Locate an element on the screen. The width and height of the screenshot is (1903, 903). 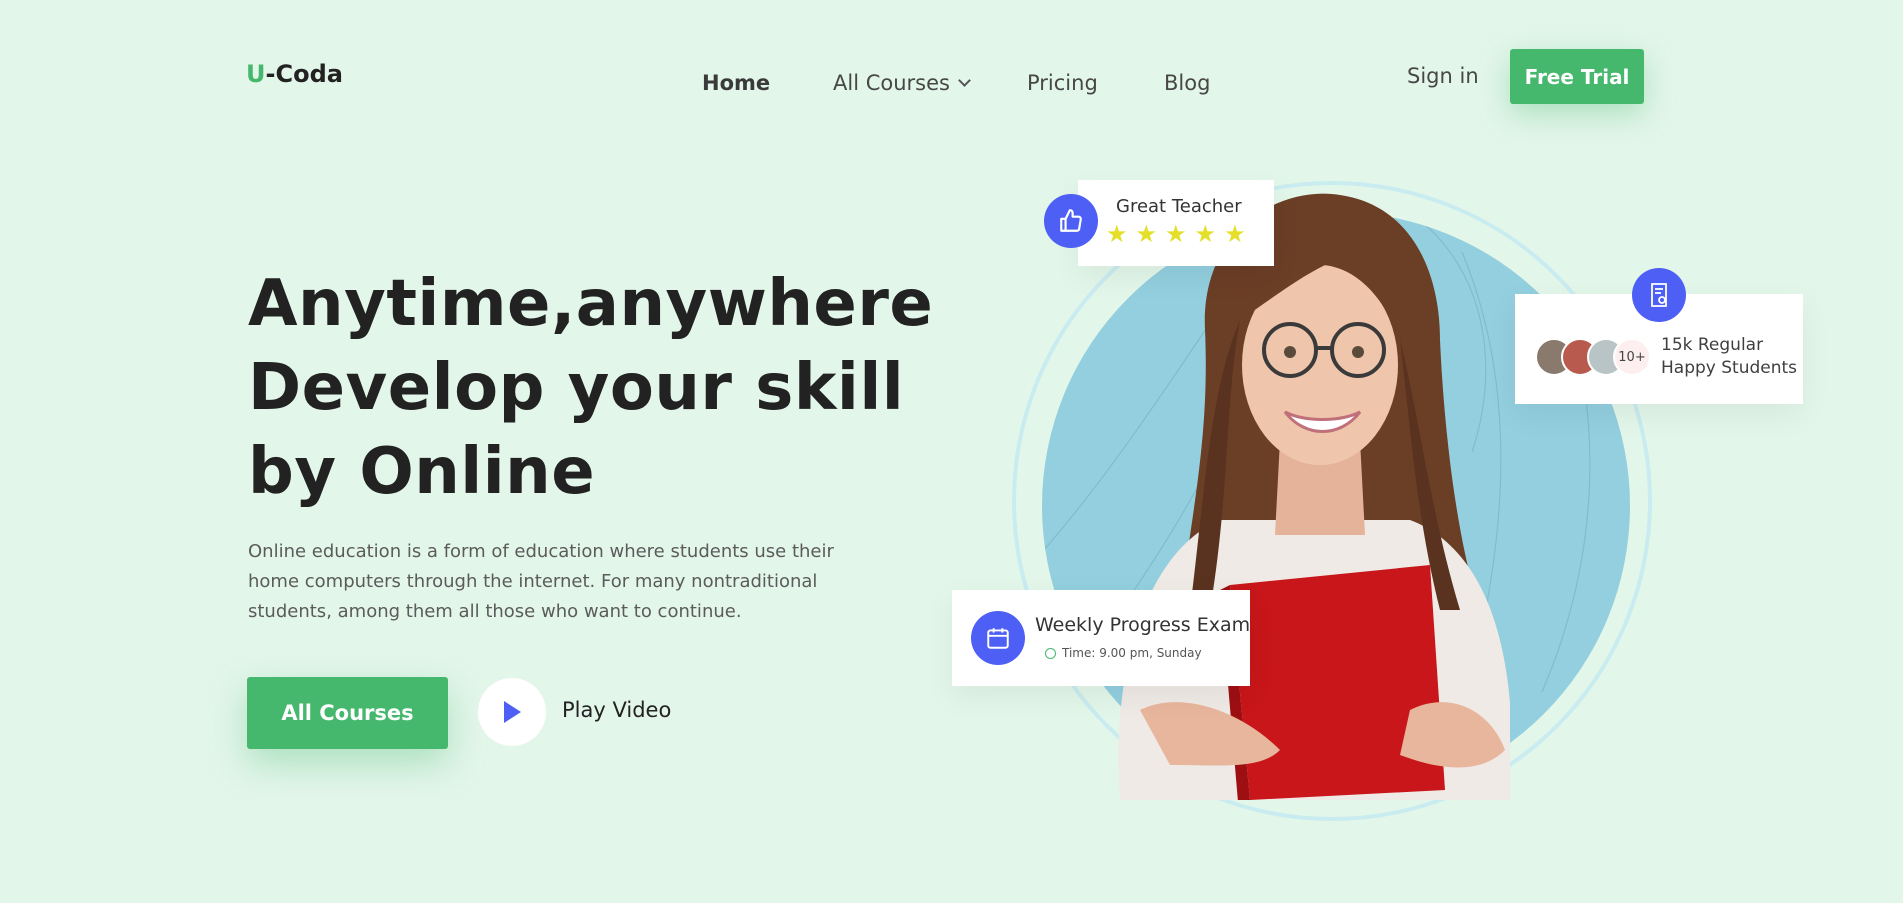
student-avatars: 10+ is located at coordinates (1593, 358).